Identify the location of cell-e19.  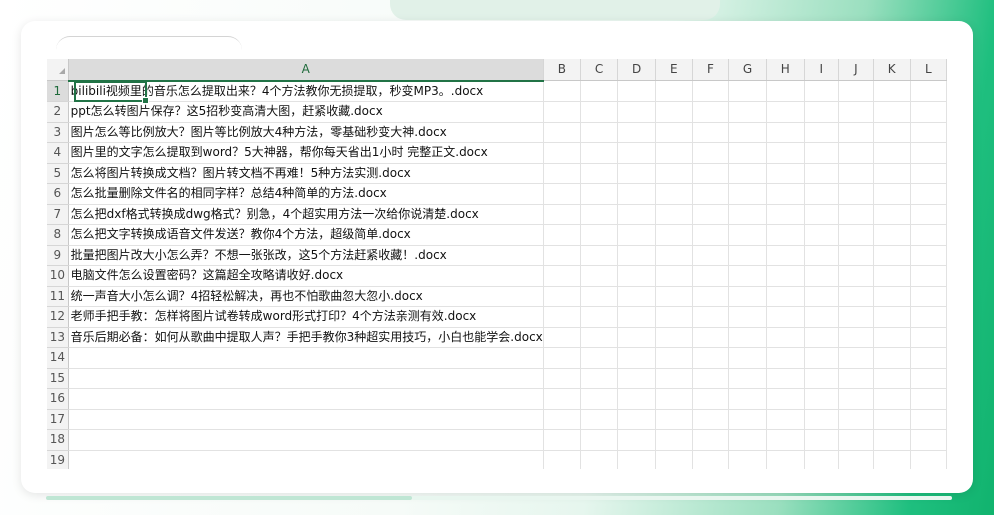
(674, 459).